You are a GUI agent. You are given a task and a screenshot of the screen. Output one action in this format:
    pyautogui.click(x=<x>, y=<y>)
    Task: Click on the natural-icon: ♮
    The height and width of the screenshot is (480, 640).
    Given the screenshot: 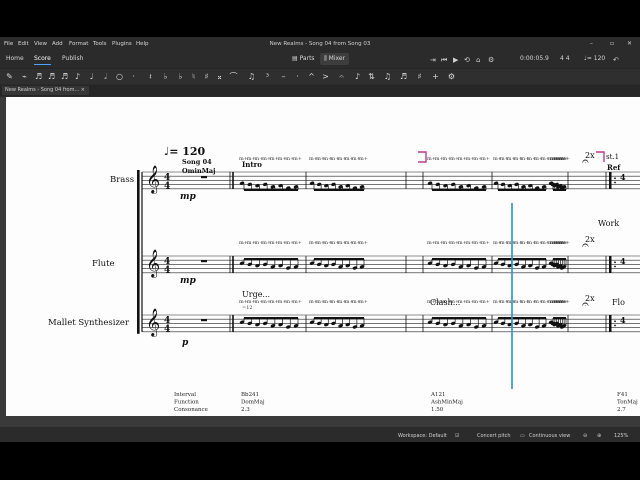 What is the action you would take?
    pyautogui.click(x=193, y=76)
    